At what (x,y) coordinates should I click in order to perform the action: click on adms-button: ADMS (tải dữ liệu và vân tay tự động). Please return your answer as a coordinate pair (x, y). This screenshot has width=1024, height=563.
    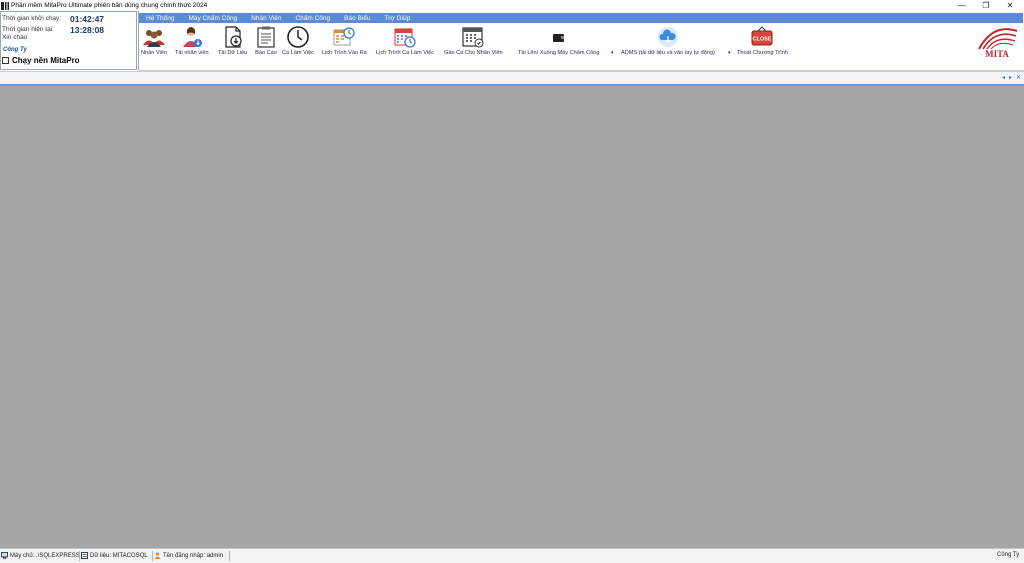
    Looking at the image, I should click on (668, 39).